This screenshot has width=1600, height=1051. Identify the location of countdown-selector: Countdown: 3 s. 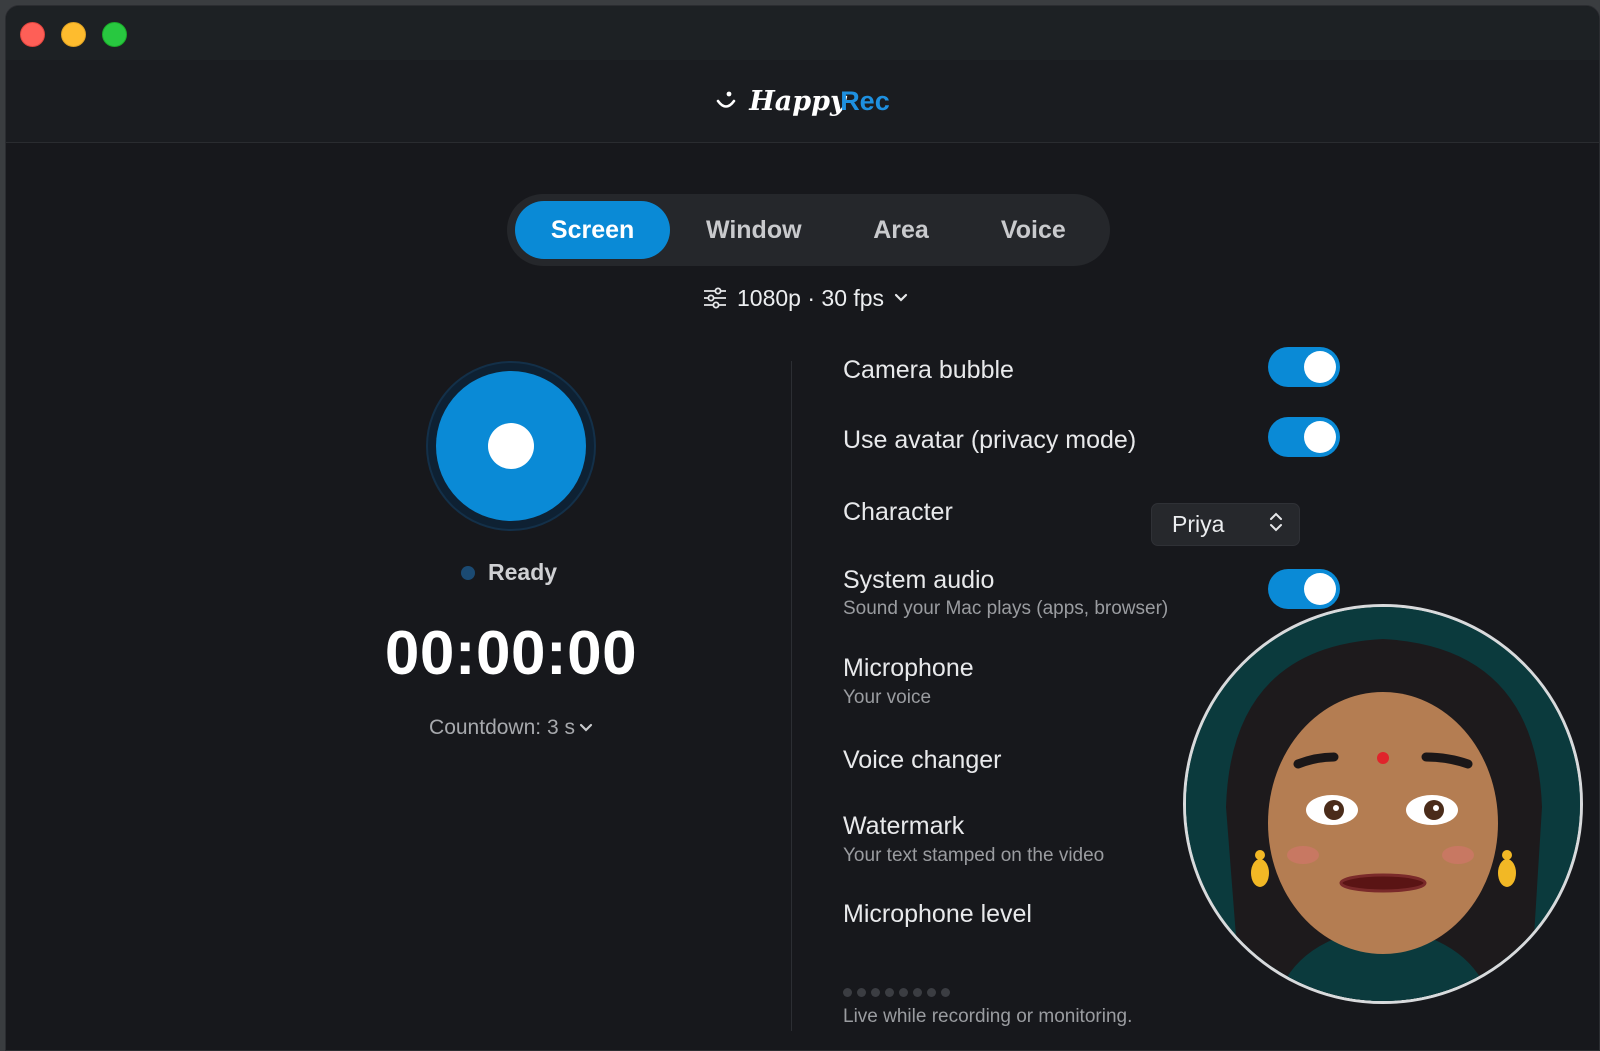
(511, 728).